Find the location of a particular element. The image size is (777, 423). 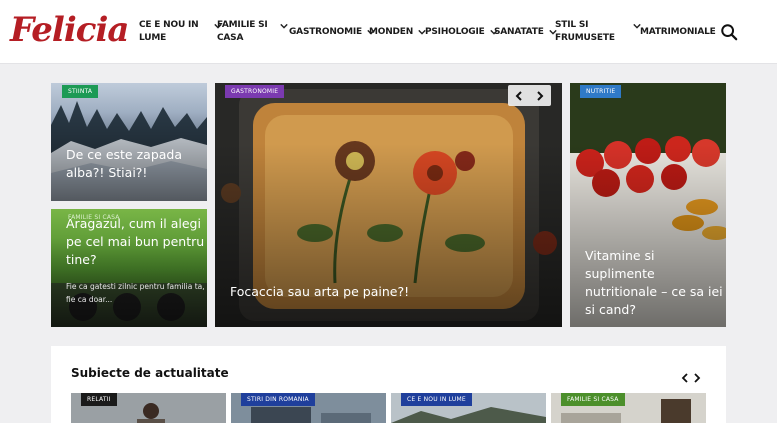

featured-slider-controls is located at coordinates (529, 95).